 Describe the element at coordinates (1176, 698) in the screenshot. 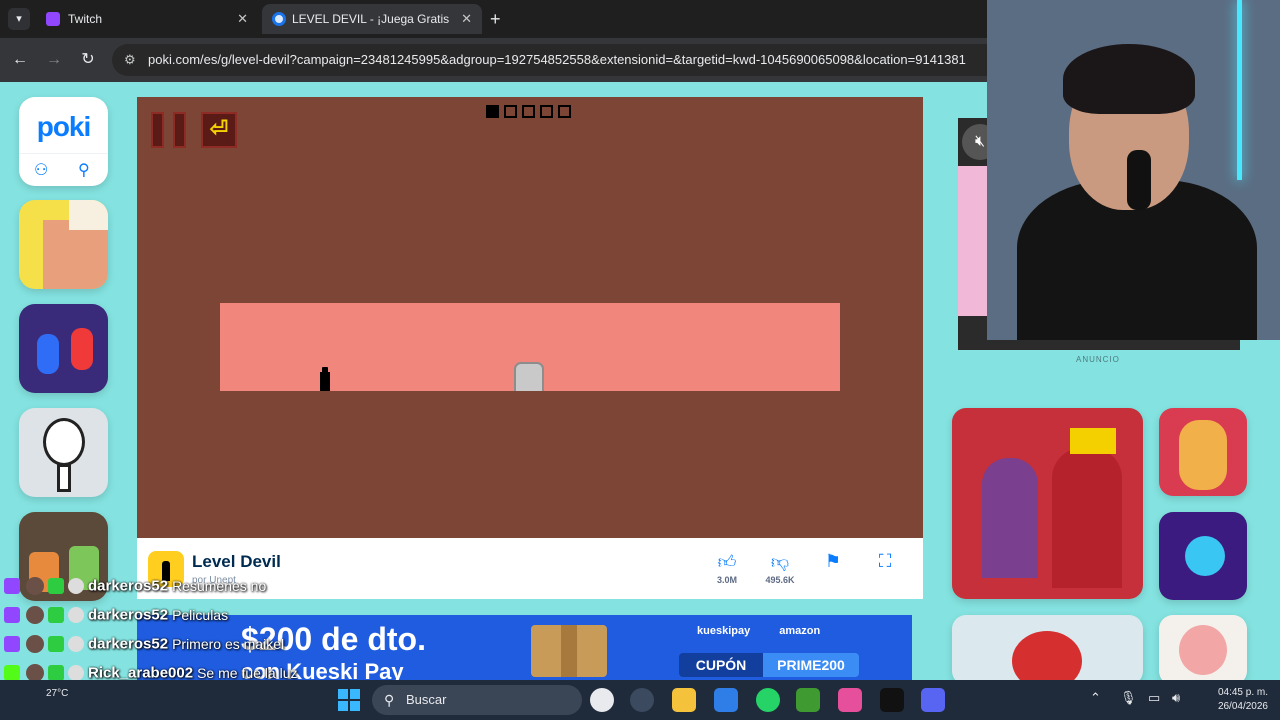

I see `volume-icon: 🔊︎` at that location.